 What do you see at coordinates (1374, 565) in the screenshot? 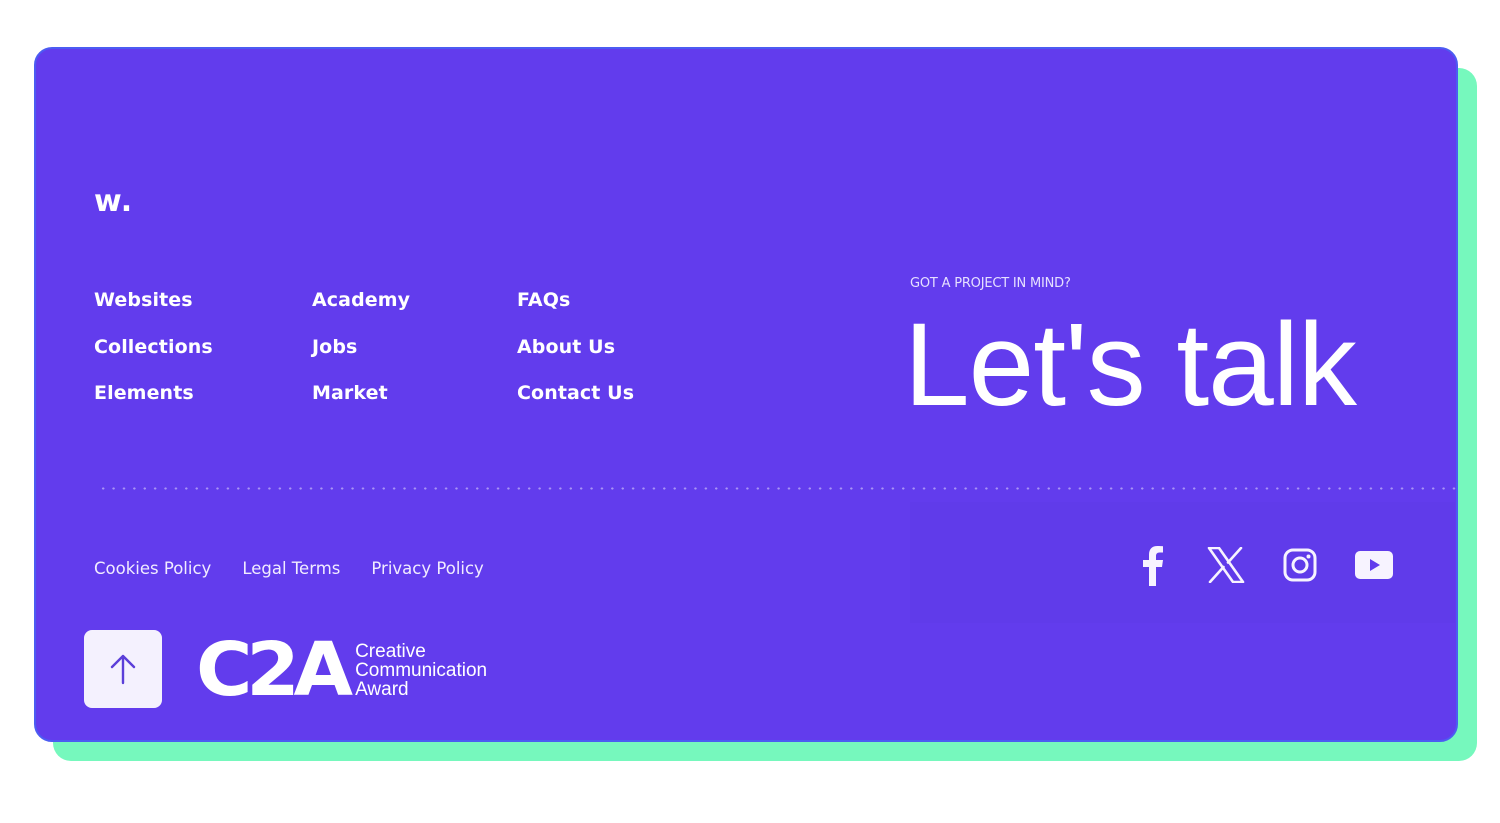
I see `youtube-icon` at bounding box center [1374, 565].